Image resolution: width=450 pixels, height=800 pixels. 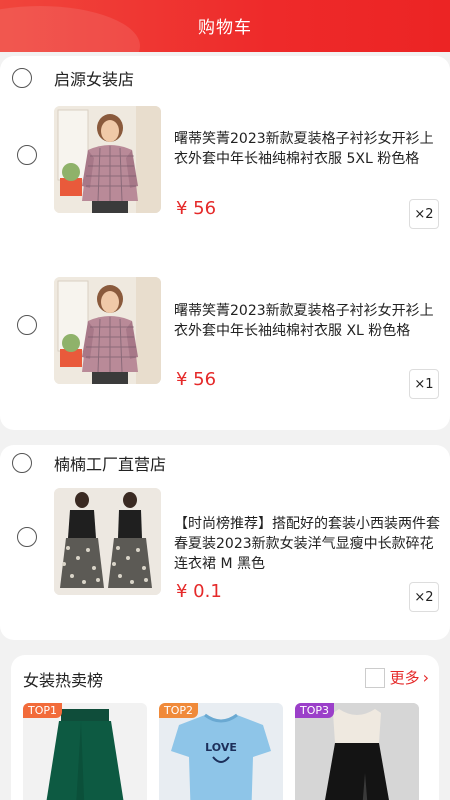 I want to click on hot-item: TOP2 LOVE, so click(x=221, y=751).